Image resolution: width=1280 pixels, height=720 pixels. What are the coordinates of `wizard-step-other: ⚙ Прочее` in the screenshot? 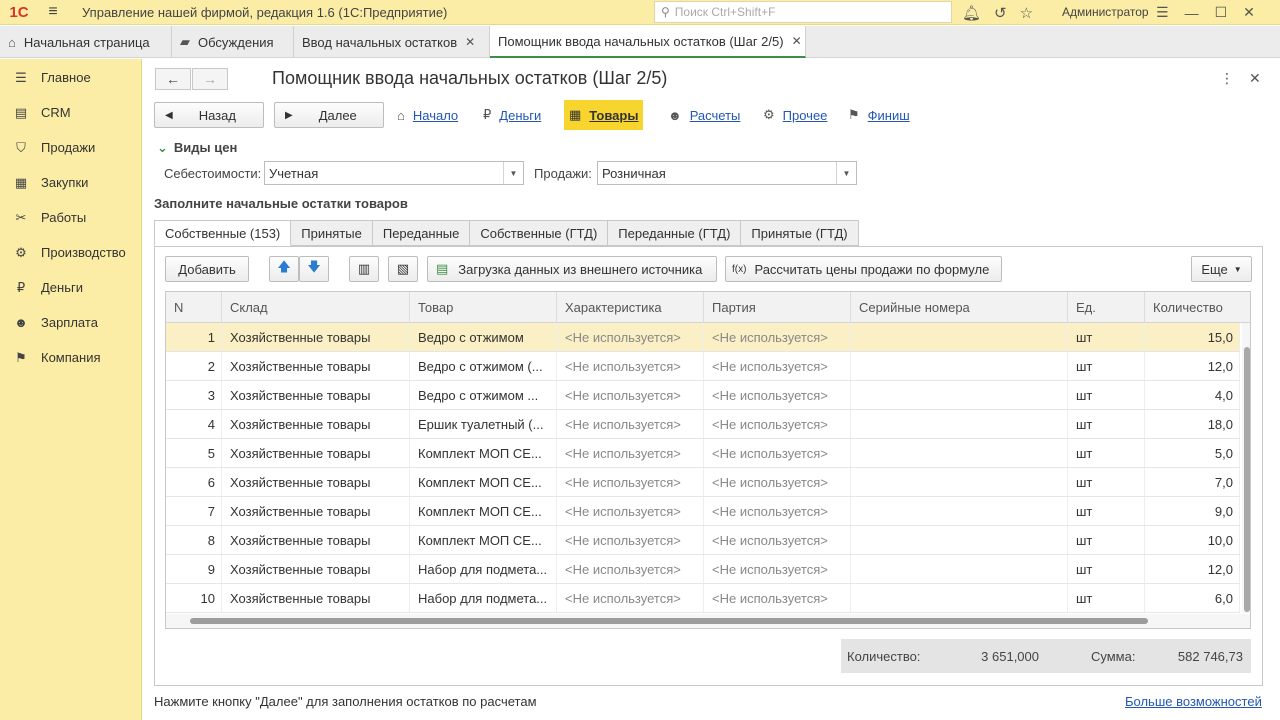 It's located at (795, 115).